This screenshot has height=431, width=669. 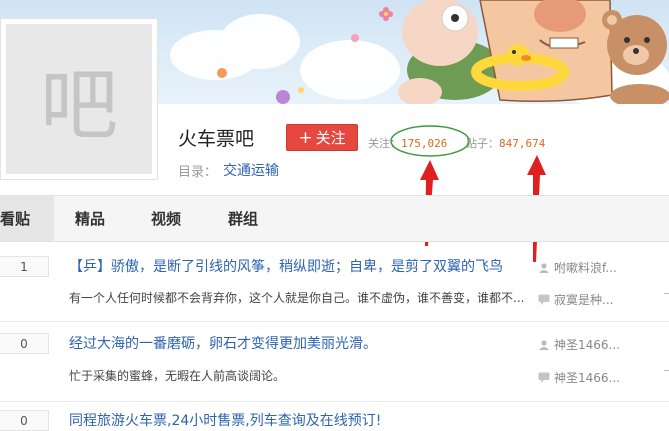 What do you see at coordinates (286, 266) in the screenshot?
I see `thread-title-link: 【乒】骄傲，是断了引线的风筝，稍纵即逝；自卑，是剪了双翼的飞鸟` at bounding box center [286, 266].